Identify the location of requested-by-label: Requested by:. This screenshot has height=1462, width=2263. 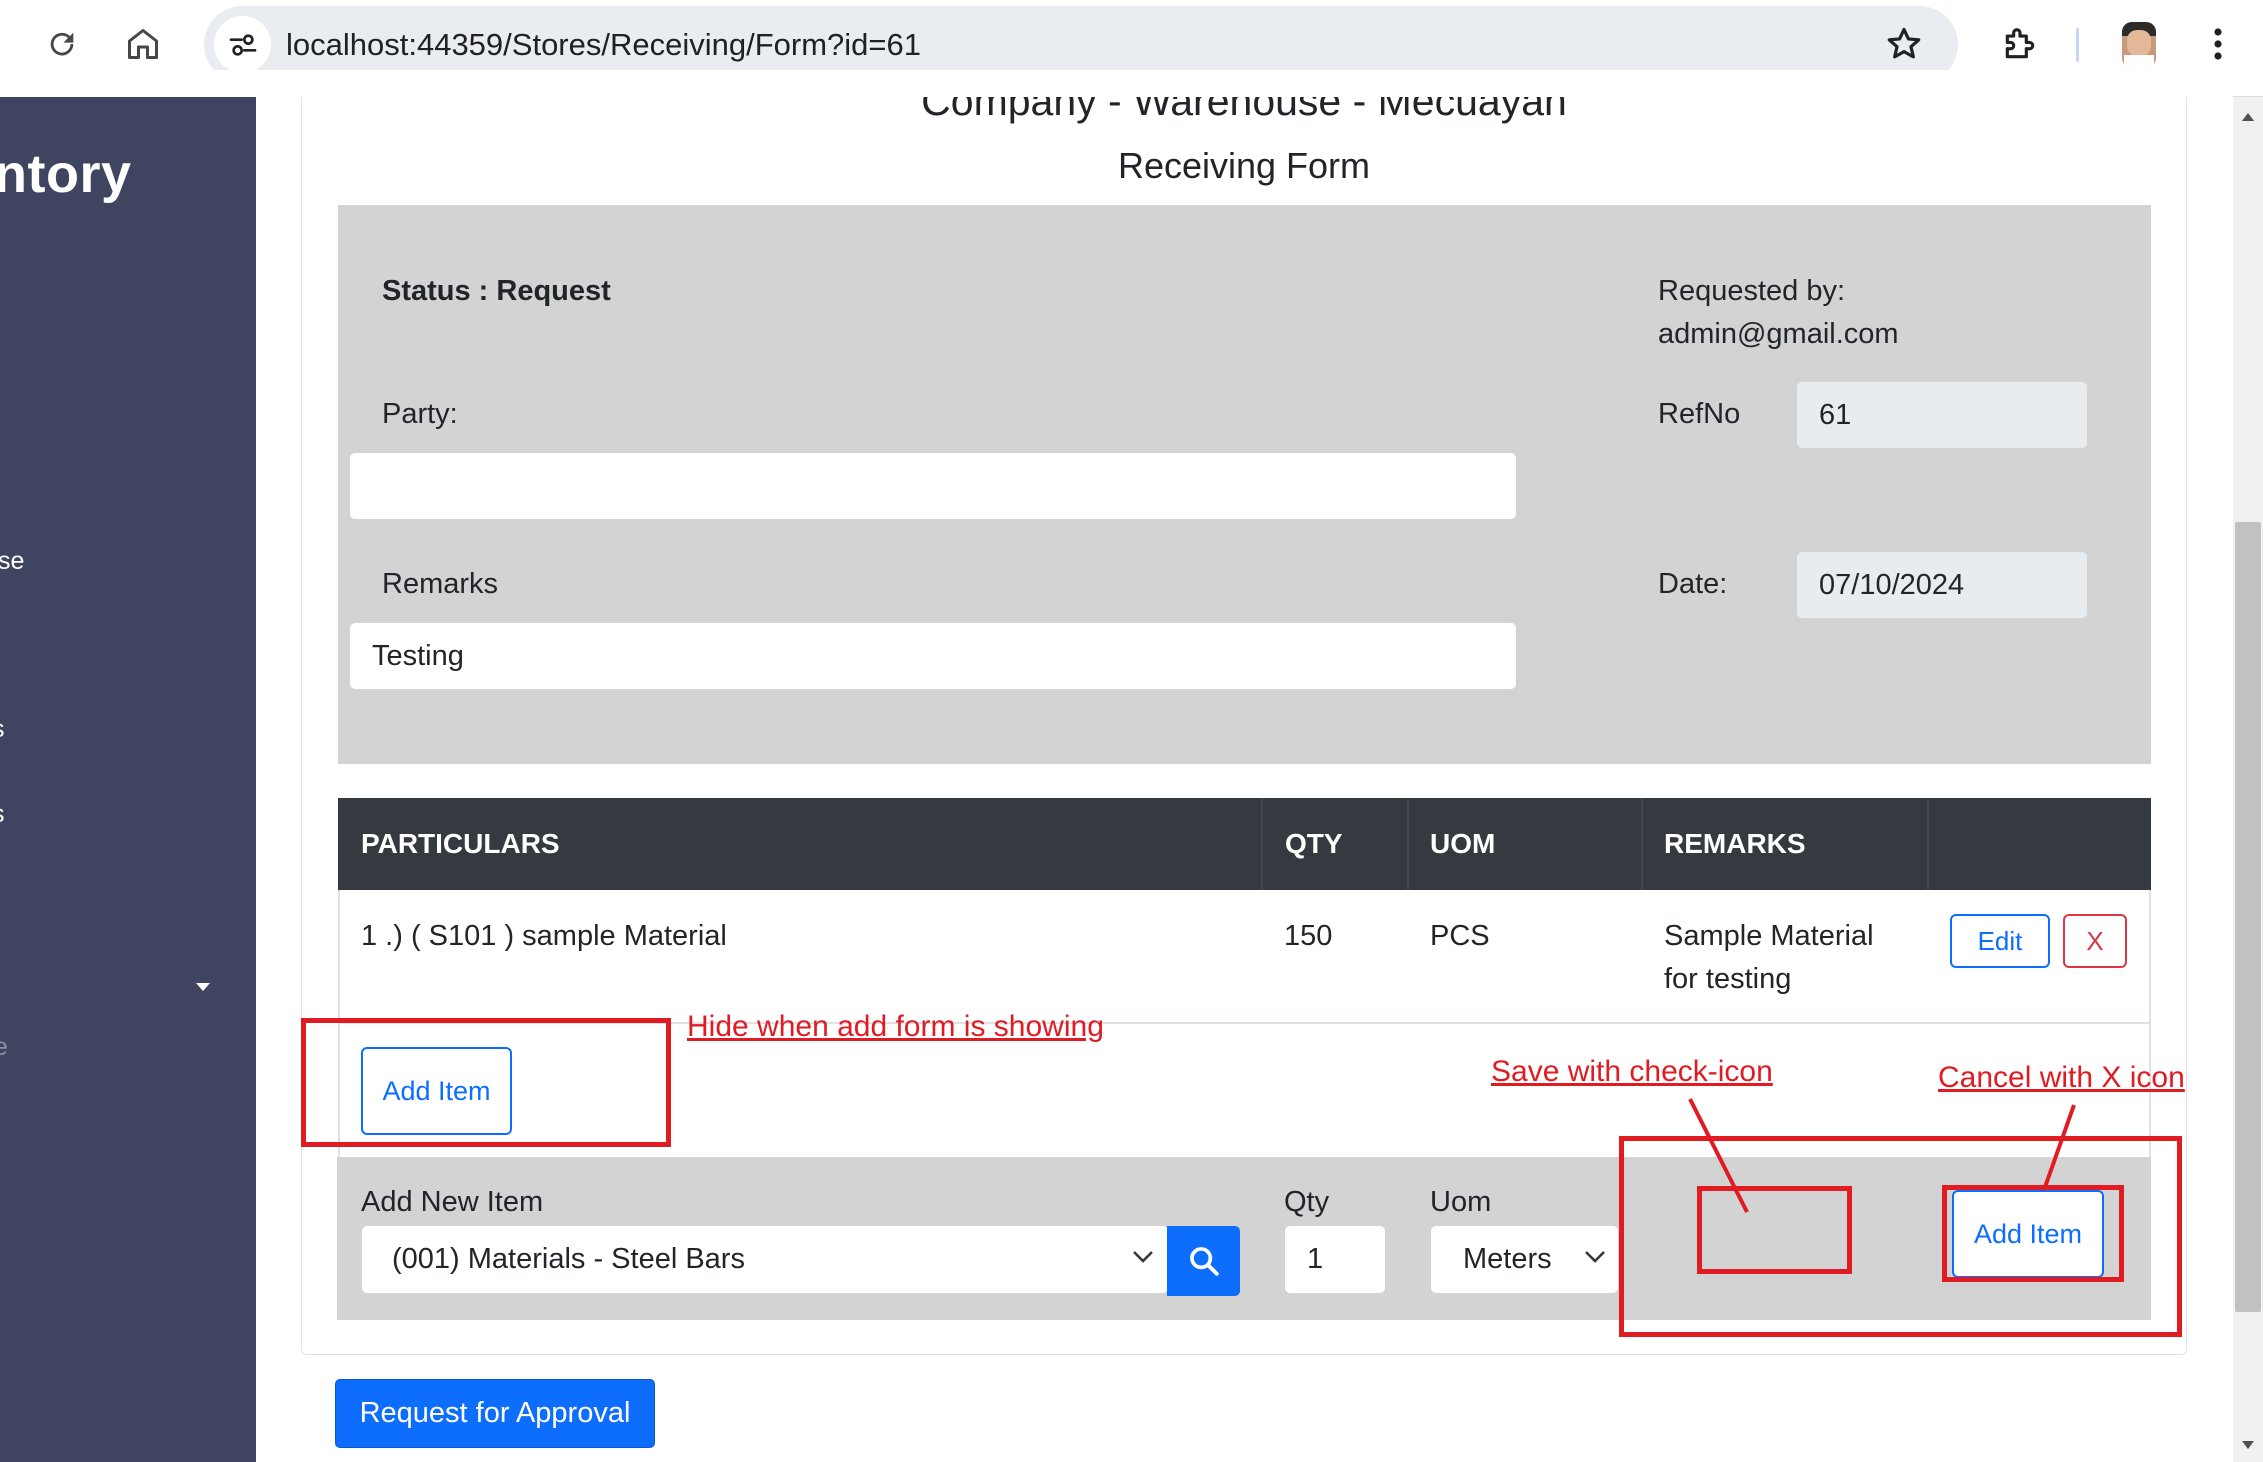
(1752, 291).